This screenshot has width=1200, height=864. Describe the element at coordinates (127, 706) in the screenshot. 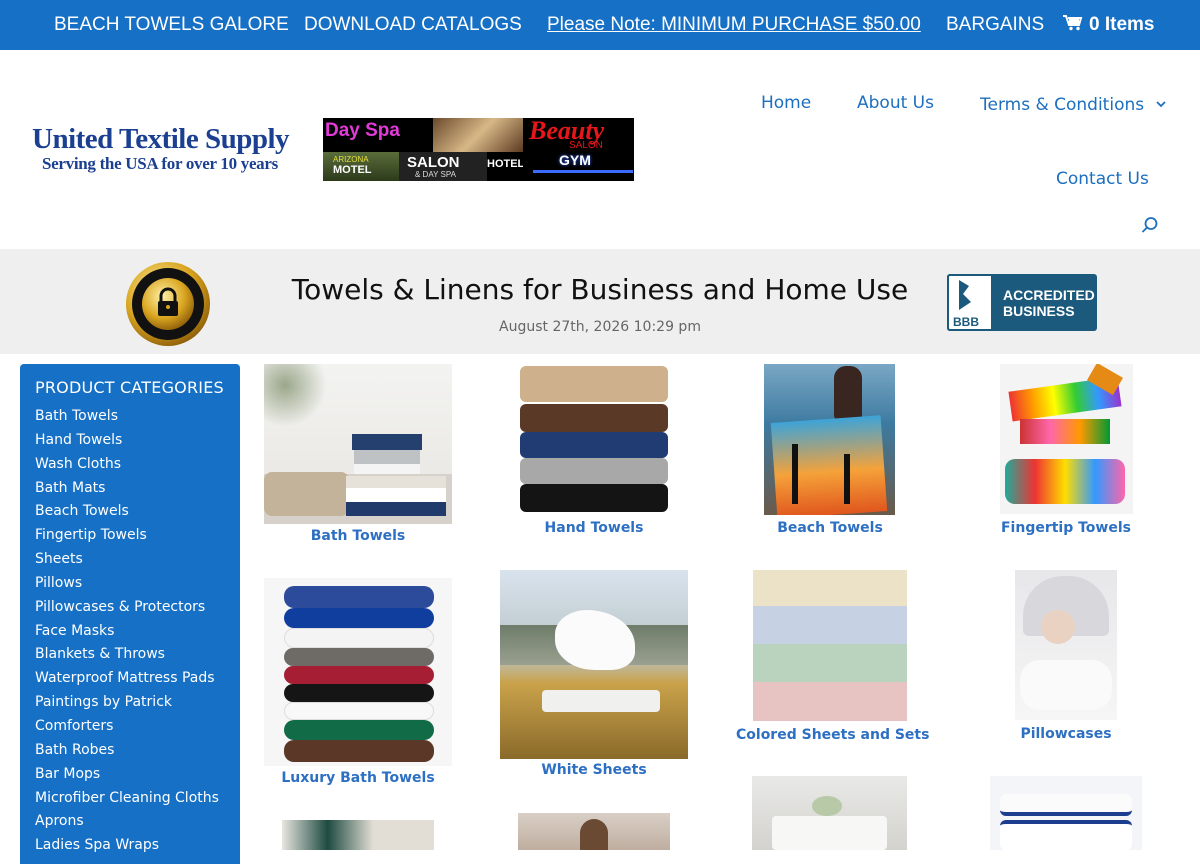

I see `category-item: Paintings by Patrick` at that location.